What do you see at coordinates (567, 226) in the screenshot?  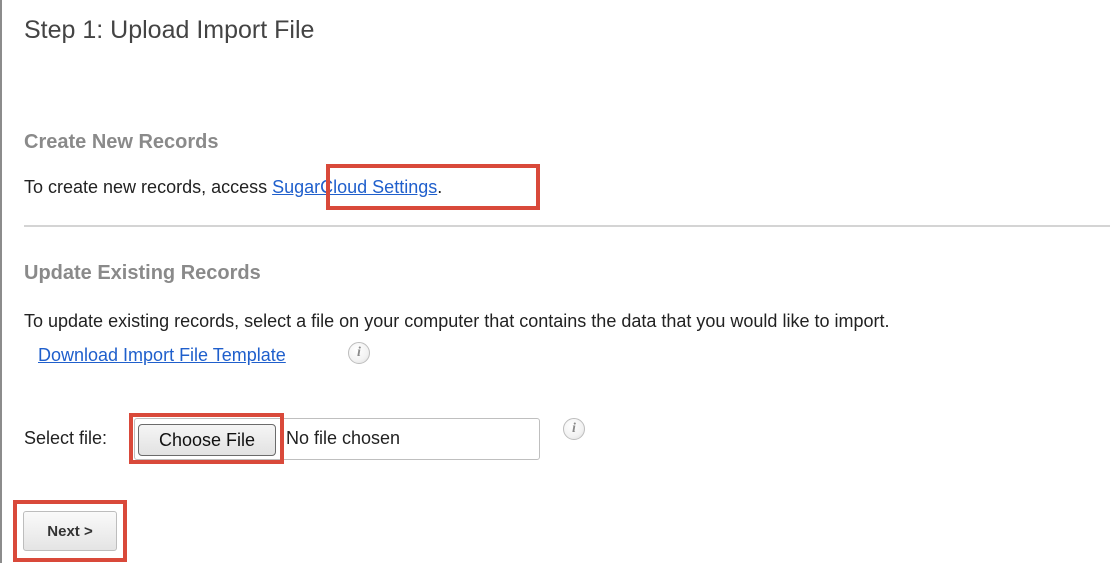 I see `section-divider` at bounding box center [567, 226].